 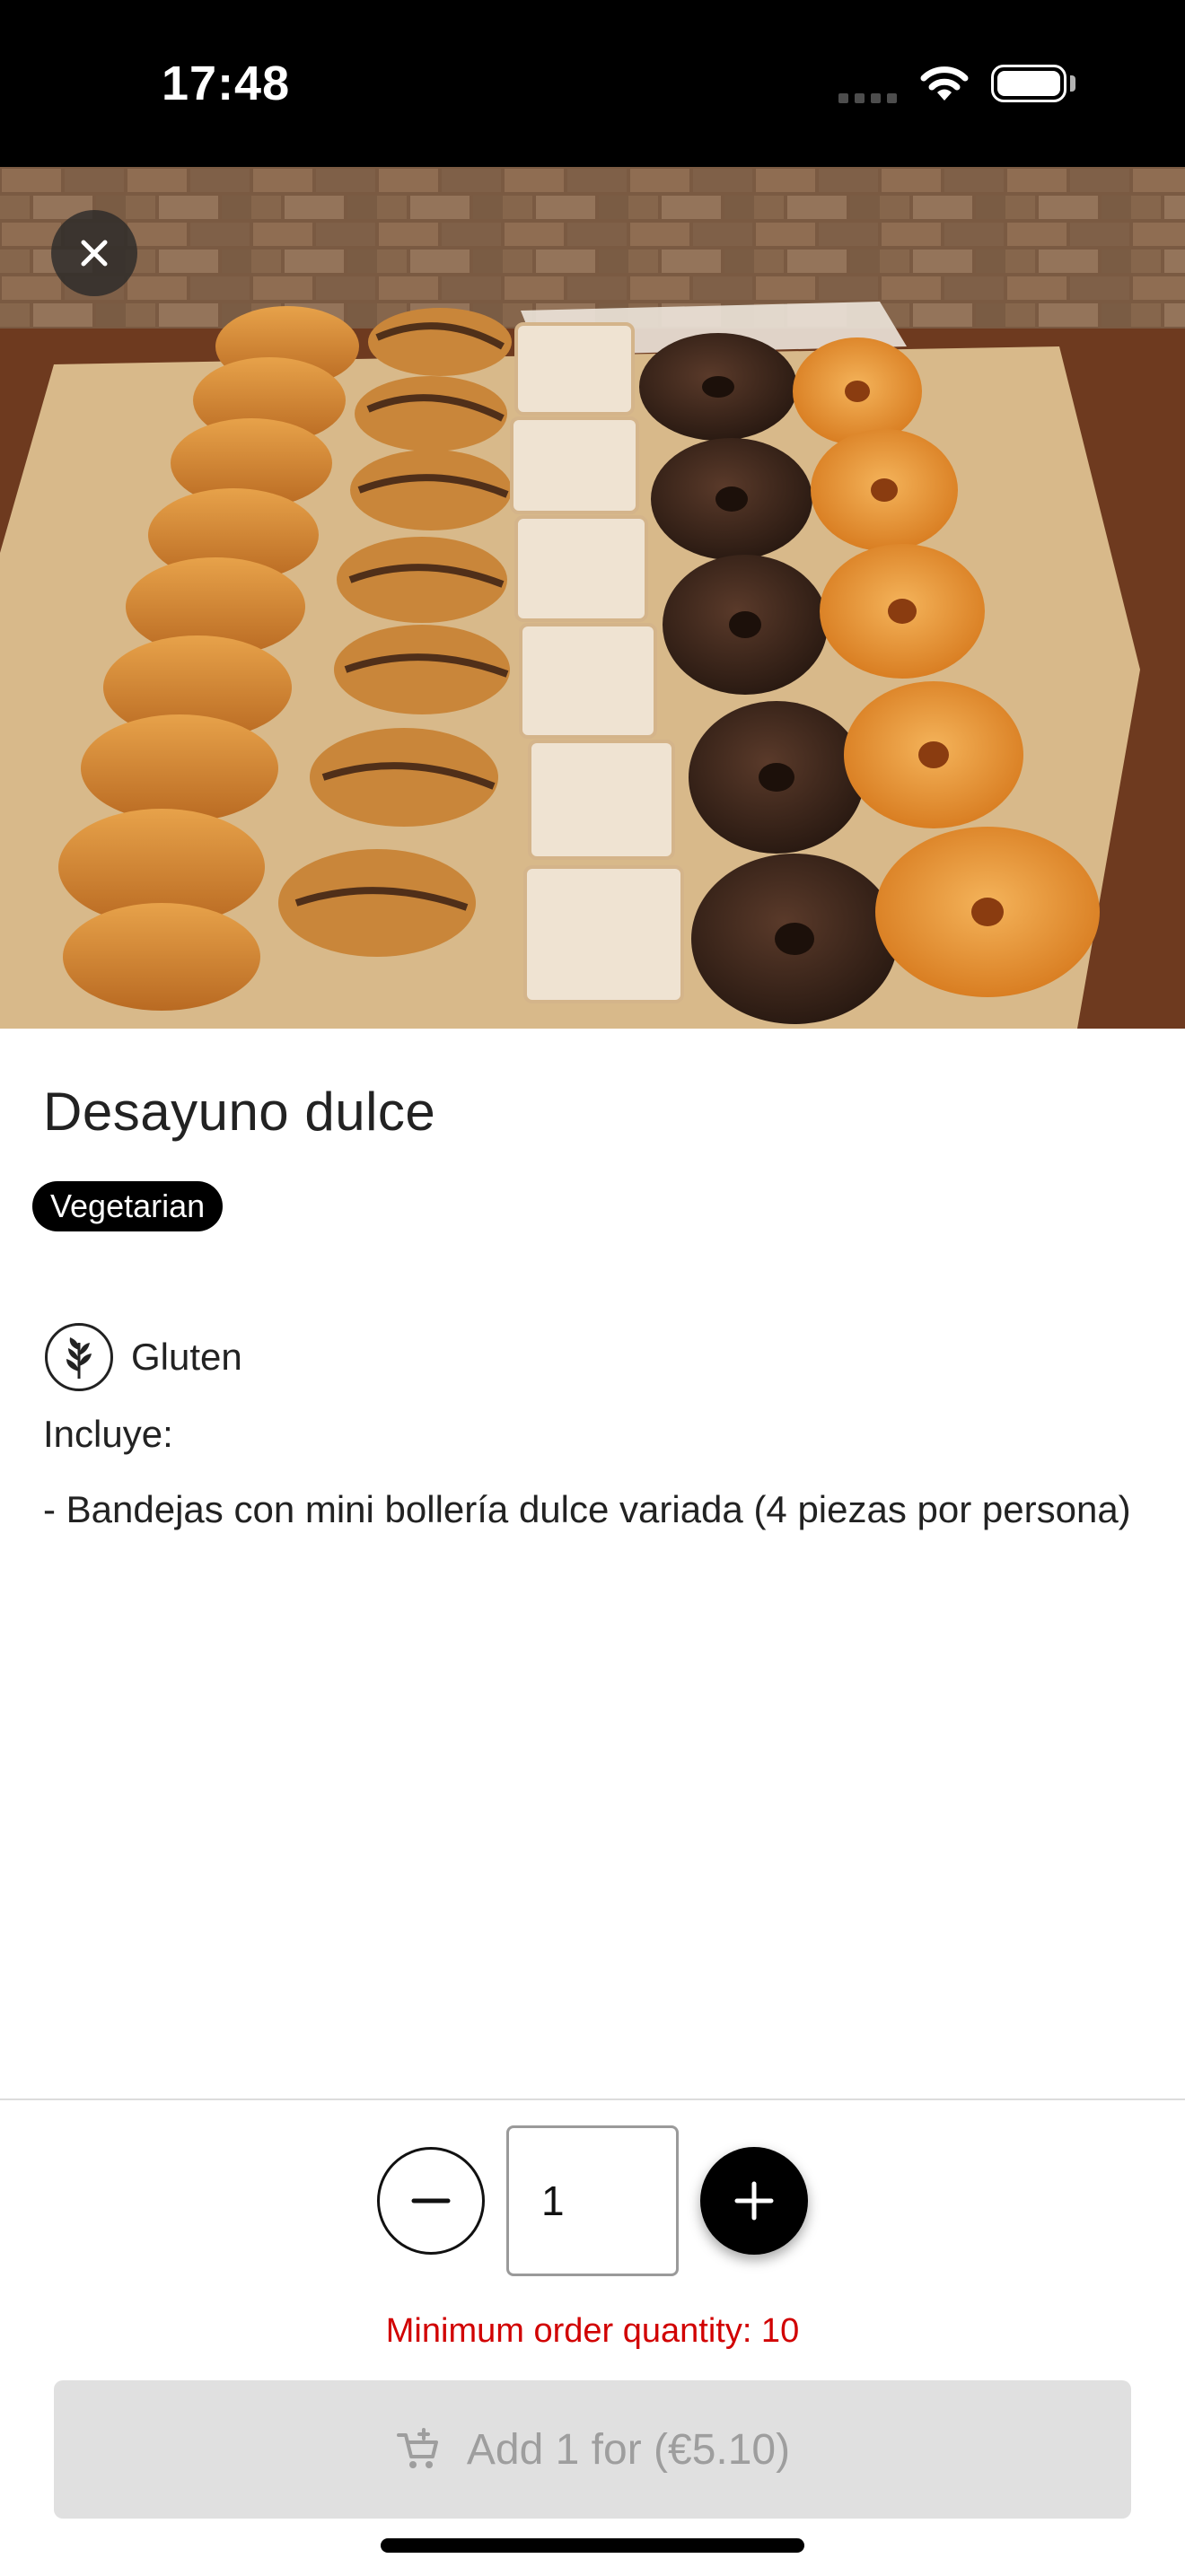 I want to click on quantity-input, so click(x=592, y=2200).